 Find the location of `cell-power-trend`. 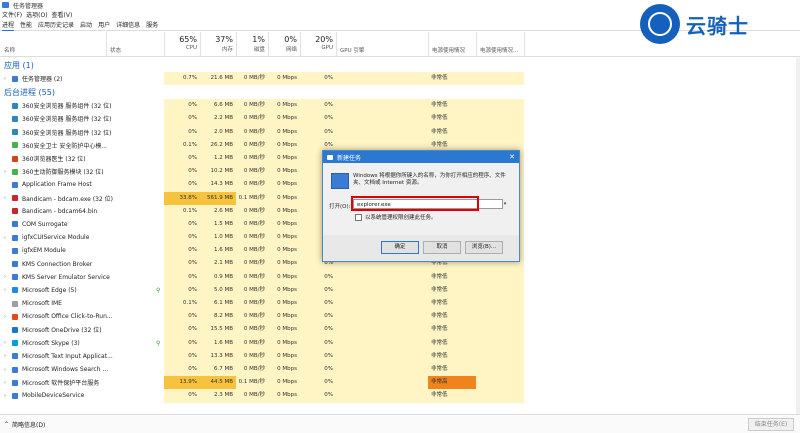

cell-power-trend is located at coordinates (500, 343).